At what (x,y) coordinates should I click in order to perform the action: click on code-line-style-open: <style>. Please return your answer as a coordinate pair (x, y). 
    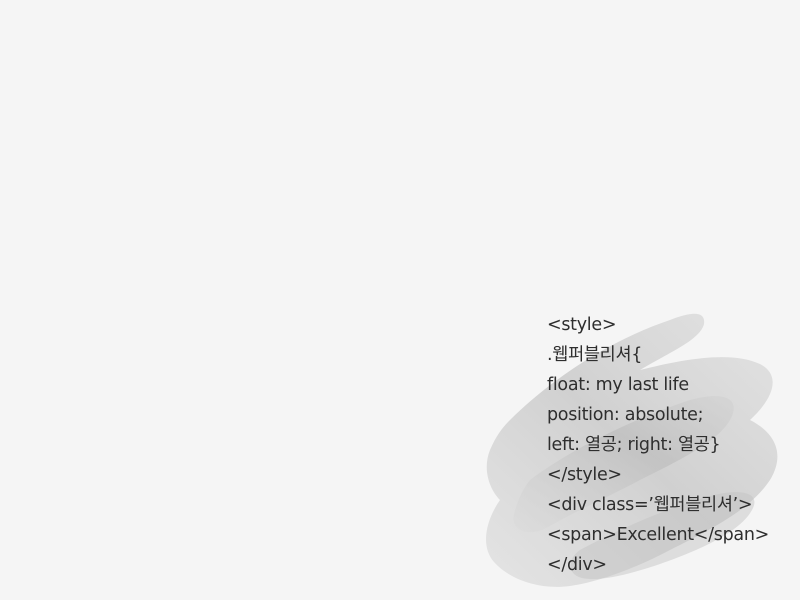
    Looking at the image, I should click on (582, 325).